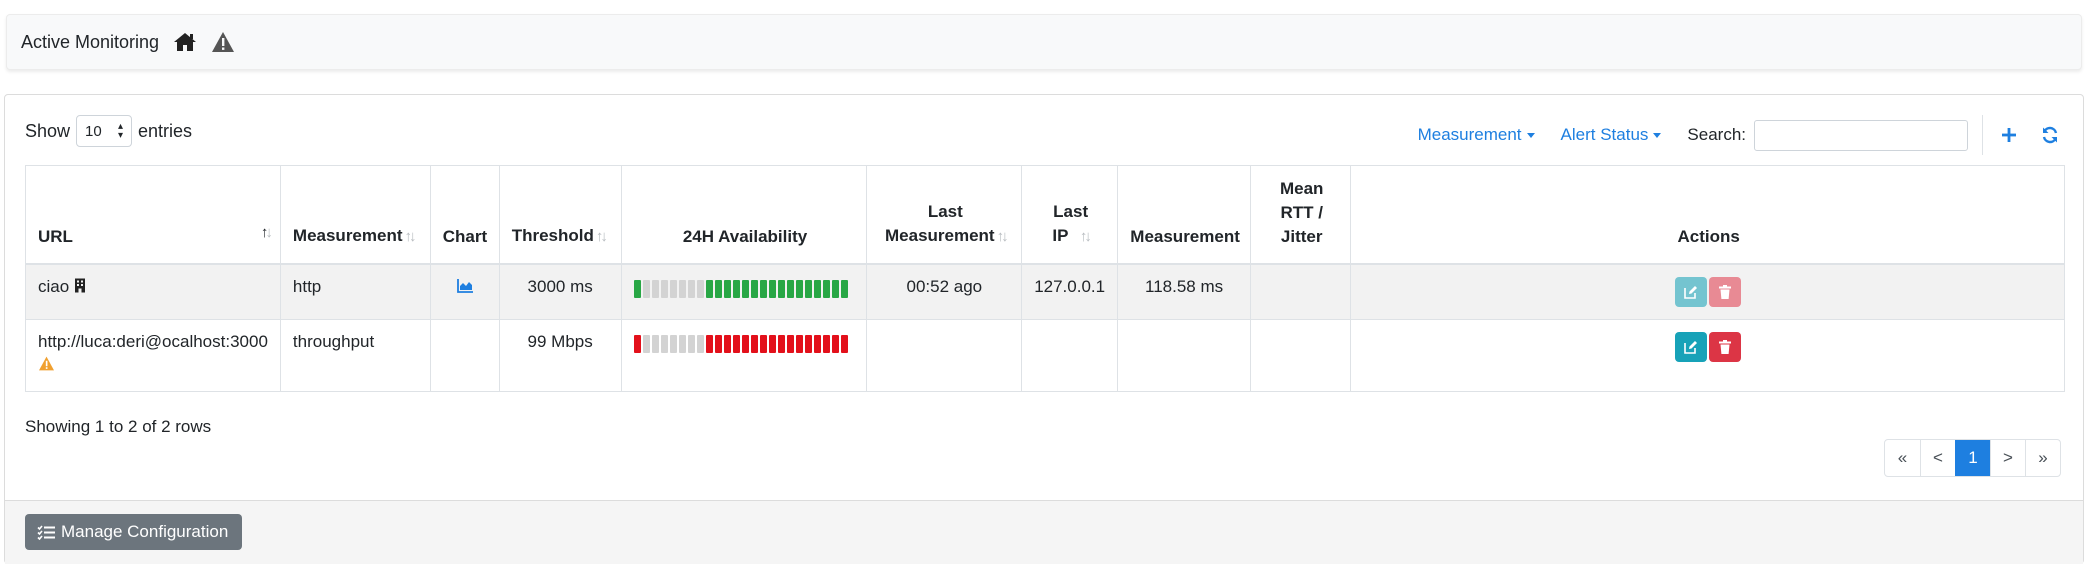  I want to click on cell-actions, so click(1707, 355).